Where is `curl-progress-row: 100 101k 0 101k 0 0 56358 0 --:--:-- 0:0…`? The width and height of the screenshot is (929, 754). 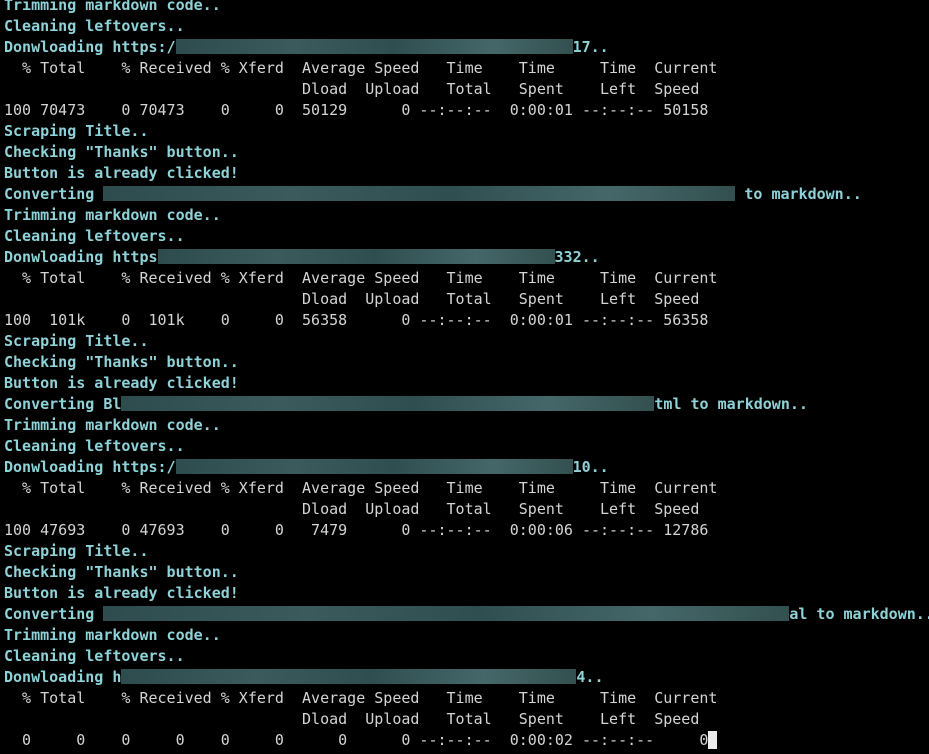 curl-progress-row: 100 101k 0 101k 0 0 56358 0 --:--:-- 0:0… is located at coordinates (356, 320).